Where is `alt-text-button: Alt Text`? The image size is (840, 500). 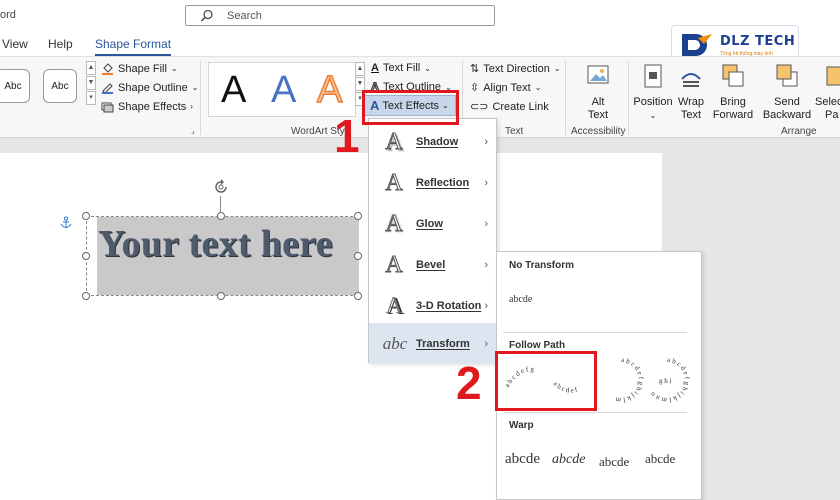
alt-text-button: Alt Text is located at coordinates (598, 91).